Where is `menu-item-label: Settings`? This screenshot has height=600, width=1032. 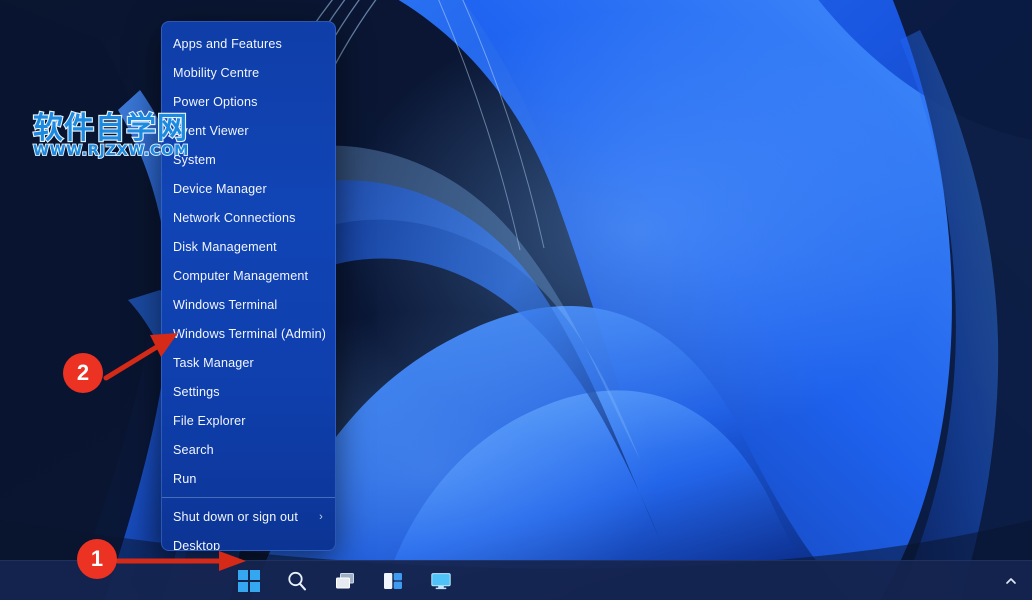
menu-item-label: Settings is located at coordinates (196, 391).